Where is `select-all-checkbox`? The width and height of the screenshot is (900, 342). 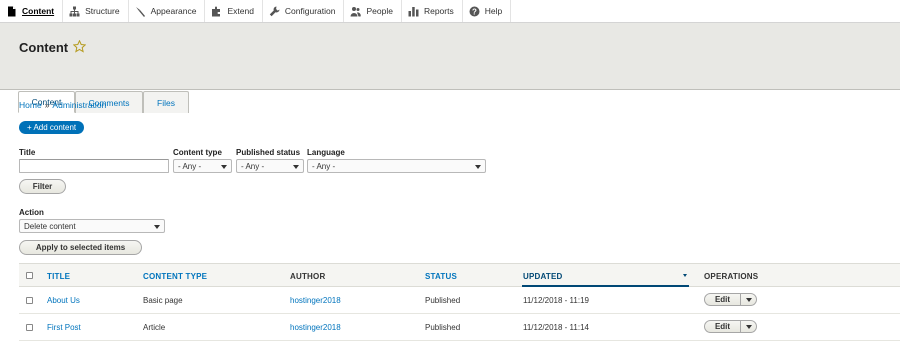 select-all-checkbox is located at coordinates (29, 275).